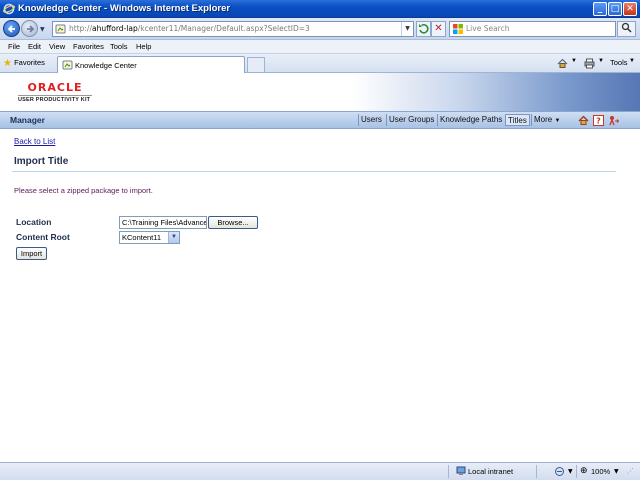 The height and width of the screenshot is (480, 640). I want to click on menu-edit: Edit, so click(34, 46).